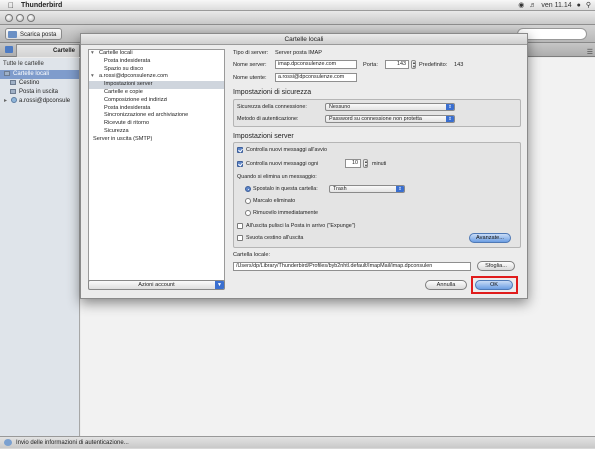 This screenshot has height=449, width=595. I want to click on tree-item-local-folders: ▾ Cartelle locali, so click(156, 54).